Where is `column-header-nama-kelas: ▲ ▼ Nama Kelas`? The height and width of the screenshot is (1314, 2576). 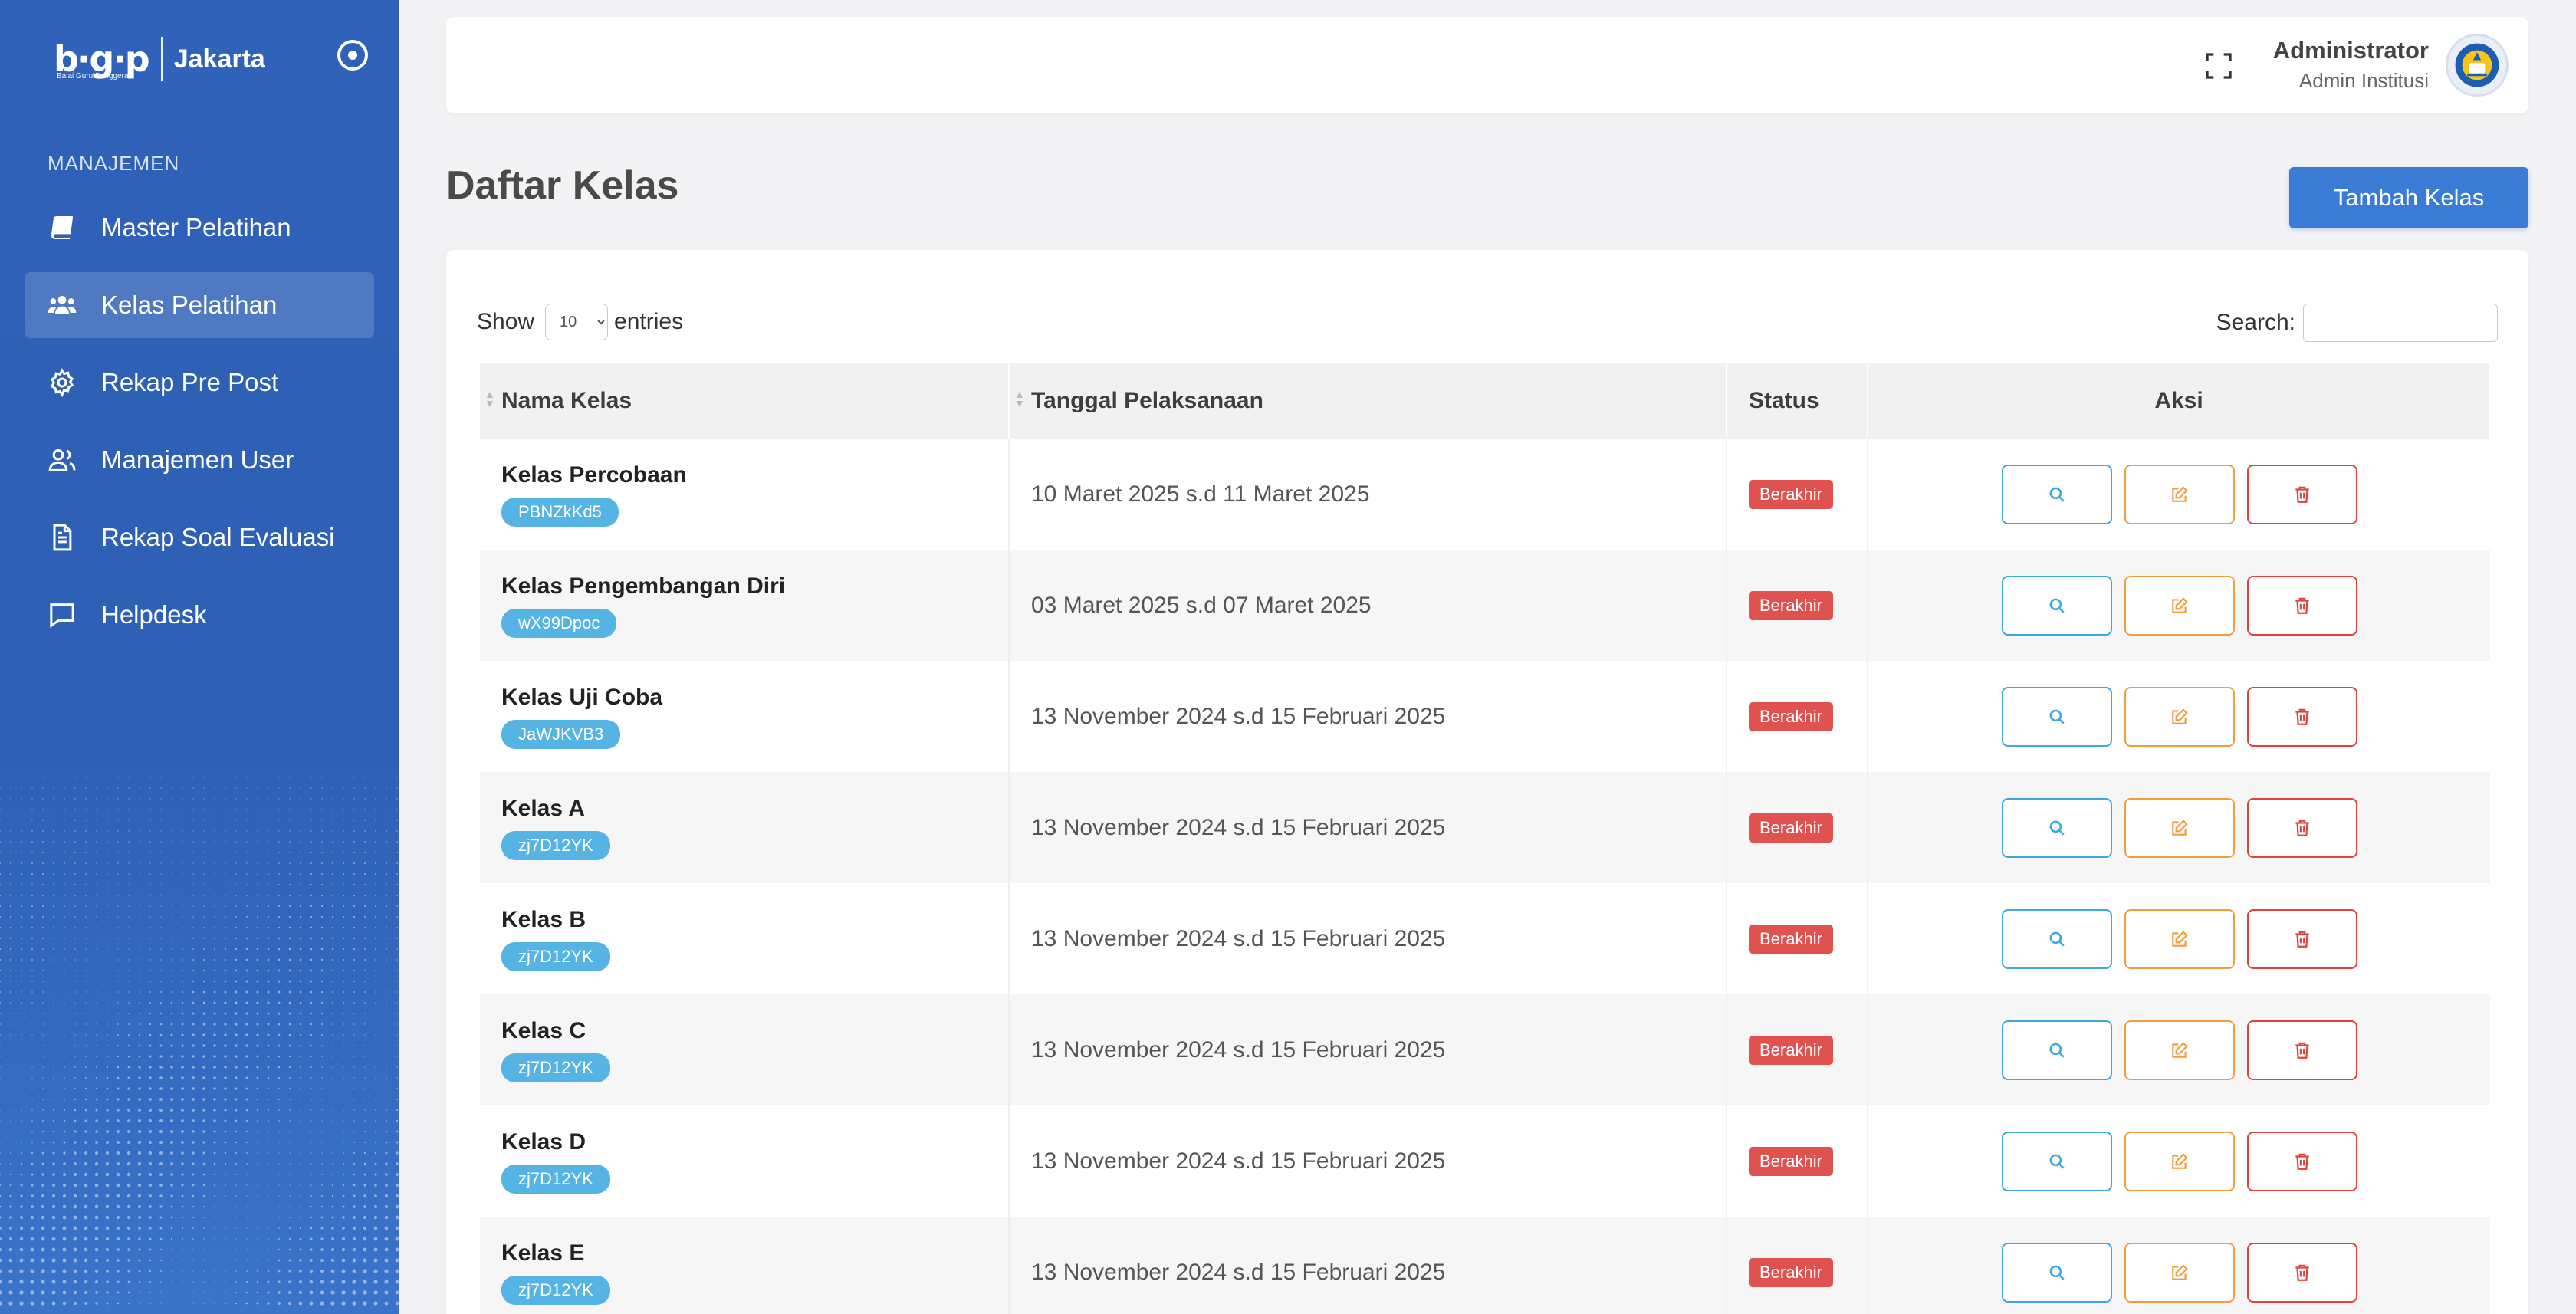 column-header-nama-kelas: ▲ ▼ Nama Kelas is located at coordinates (745, 401).